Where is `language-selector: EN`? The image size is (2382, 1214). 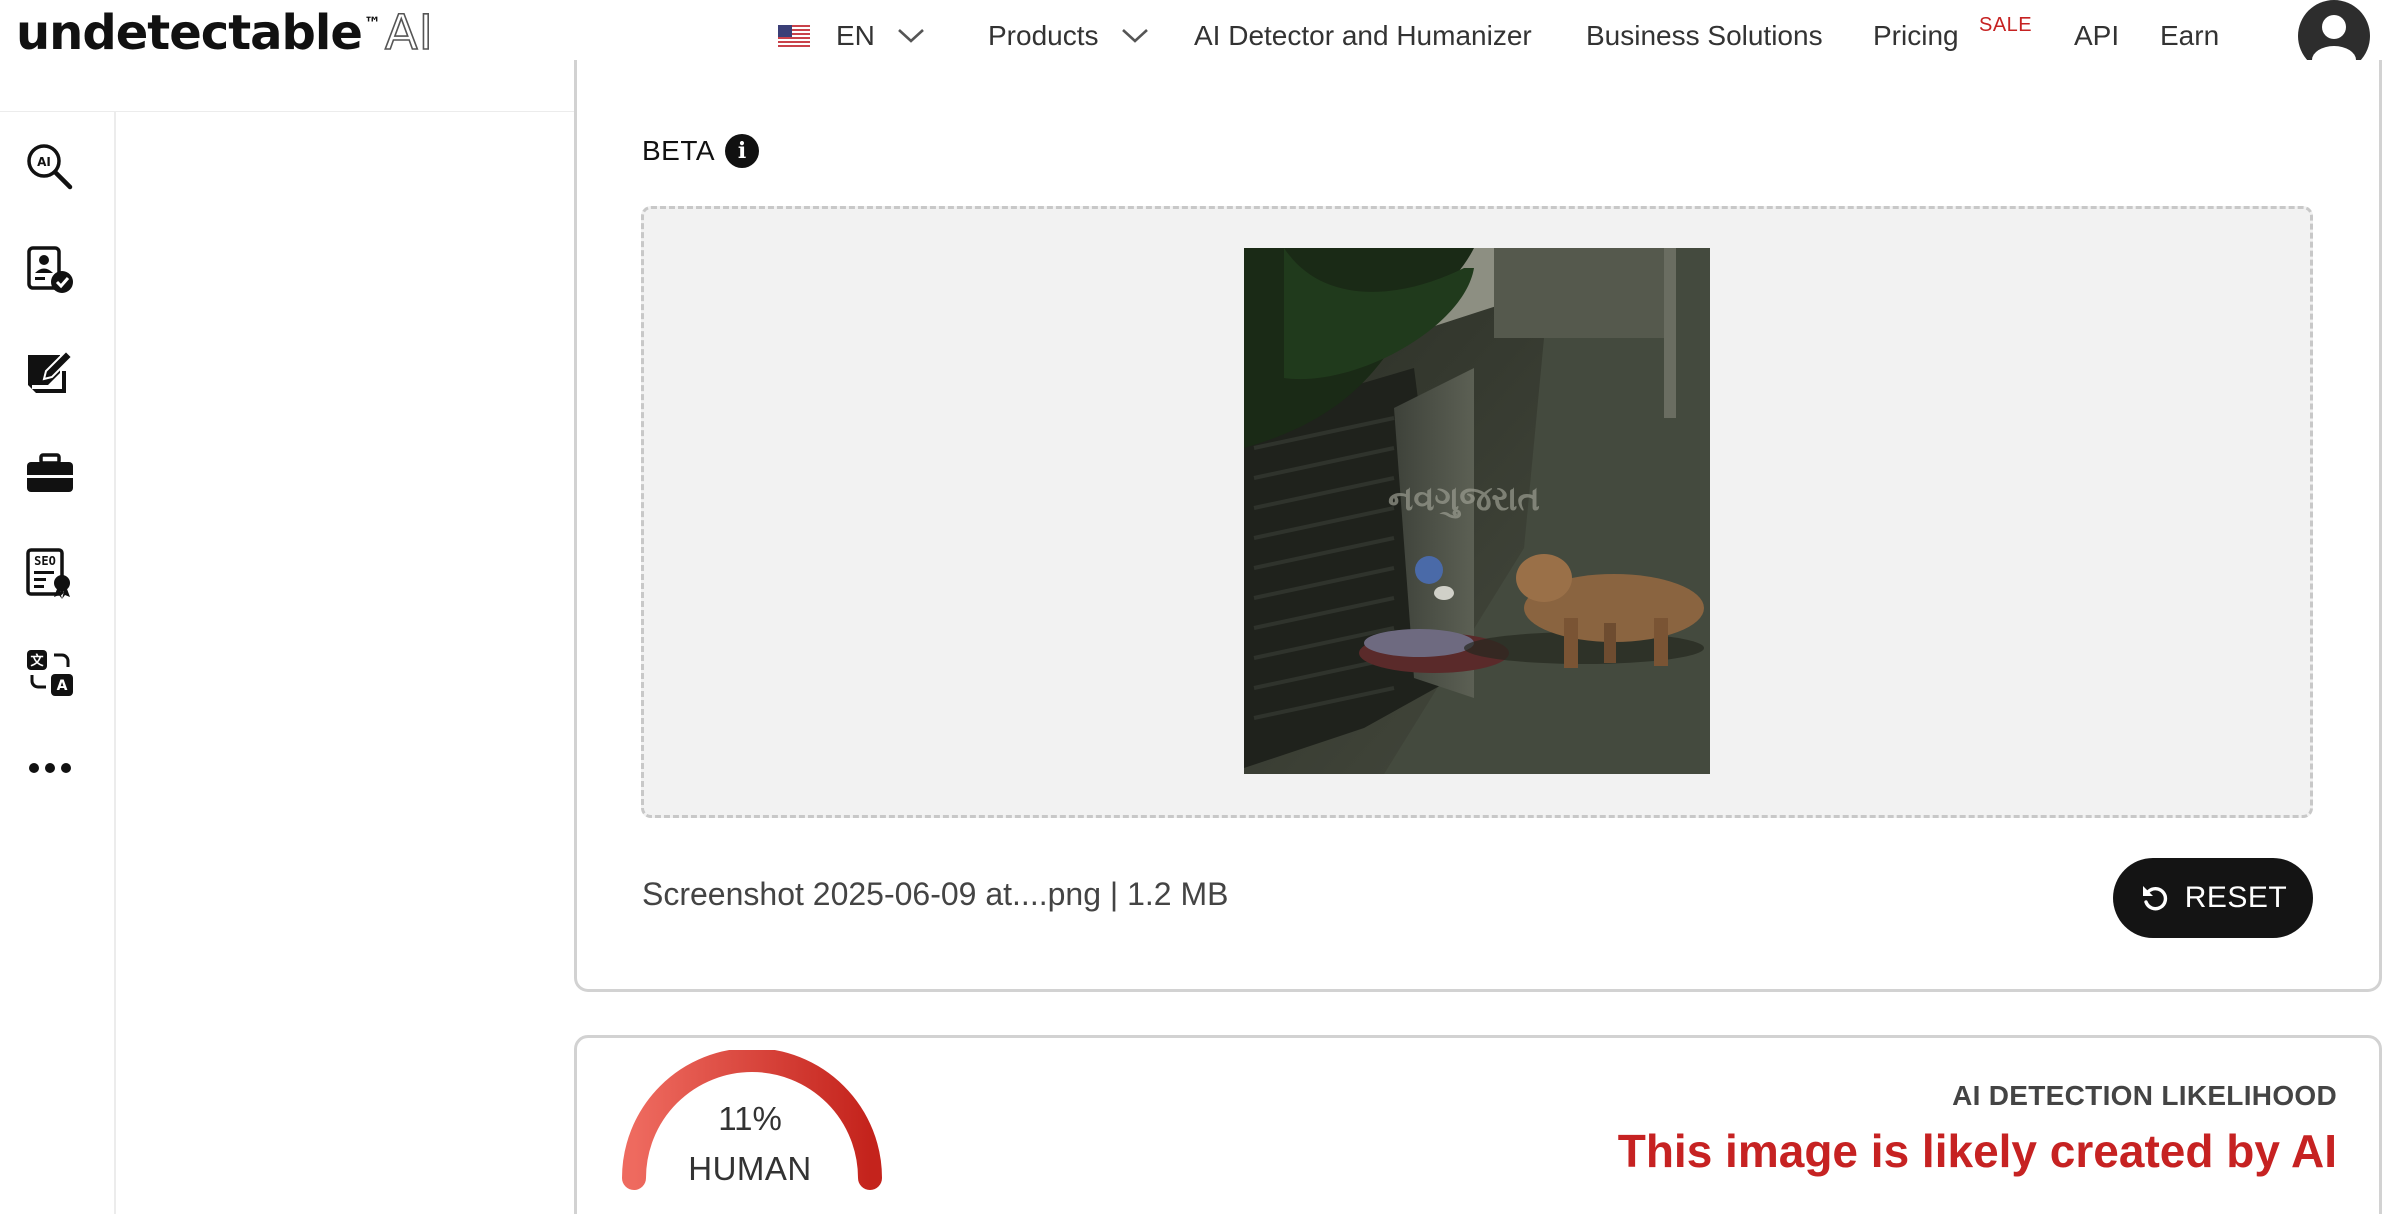 language-selector: EN is located at coordinates (851, 36).